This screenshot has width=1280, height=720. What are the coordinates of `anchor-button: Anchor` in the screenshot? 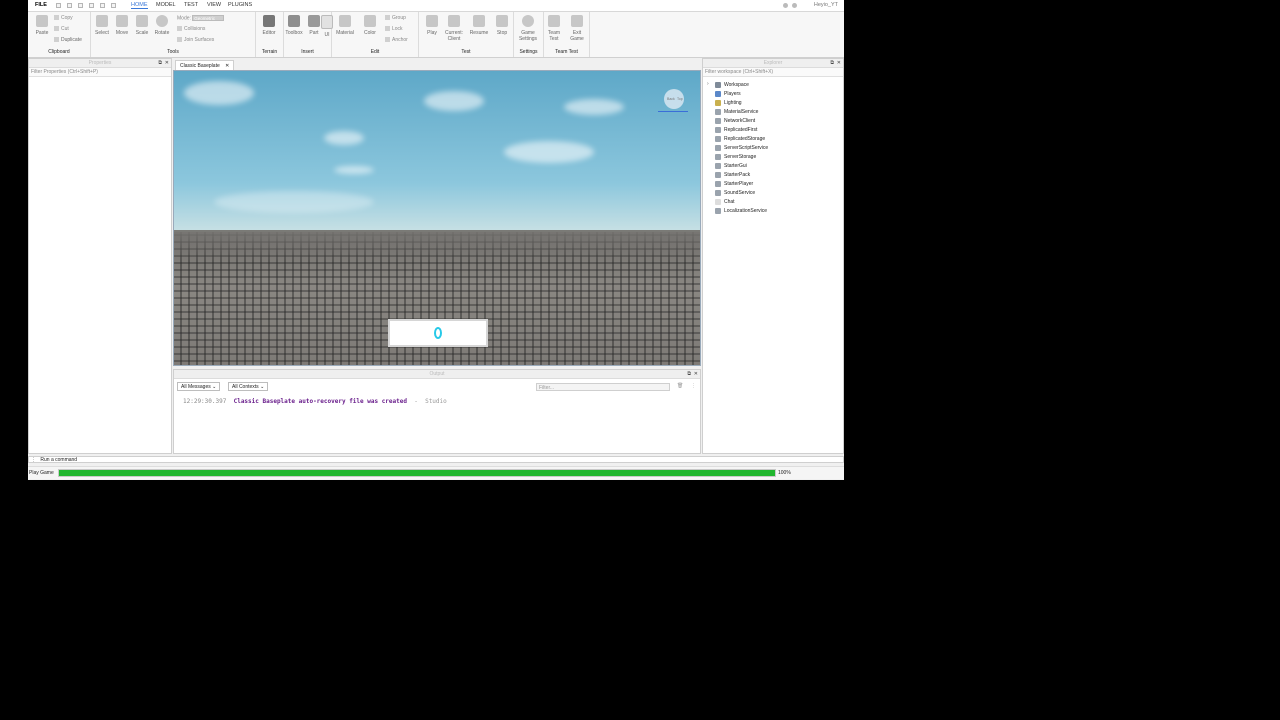 It's located at (396, 40).